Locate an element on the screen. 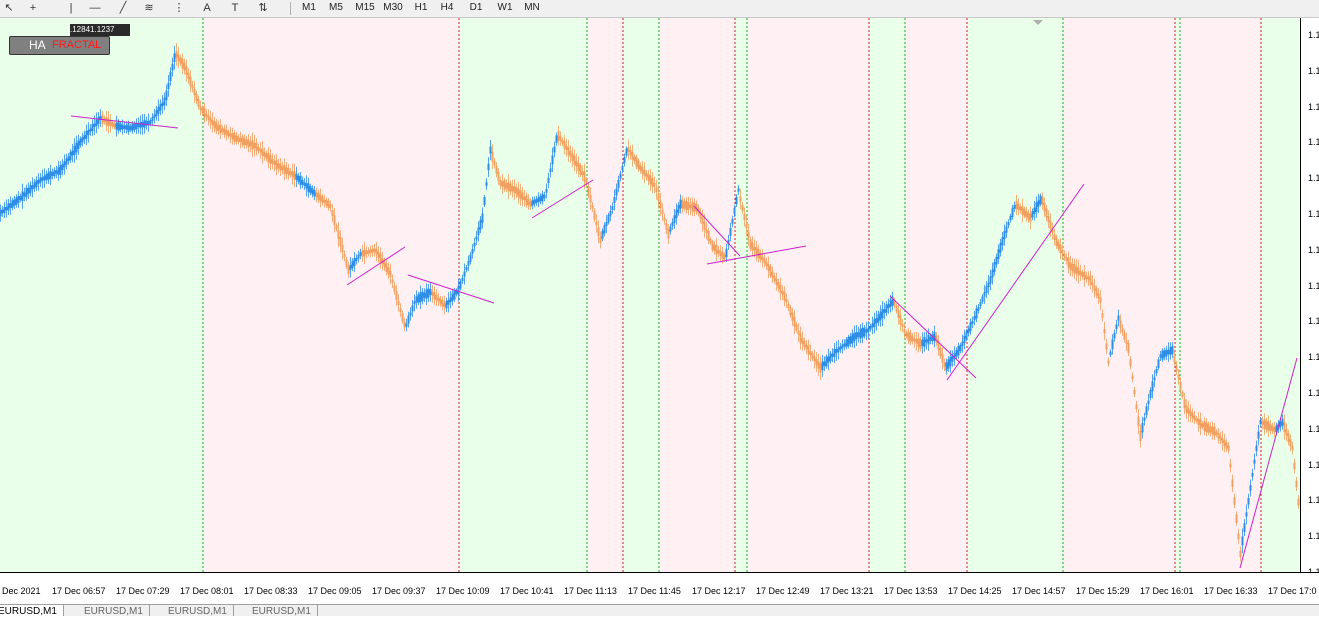 Image resolution: width=1319 pixels, height=618 pixels. vertical-line-icon: | is located at coordinates (71, 8).